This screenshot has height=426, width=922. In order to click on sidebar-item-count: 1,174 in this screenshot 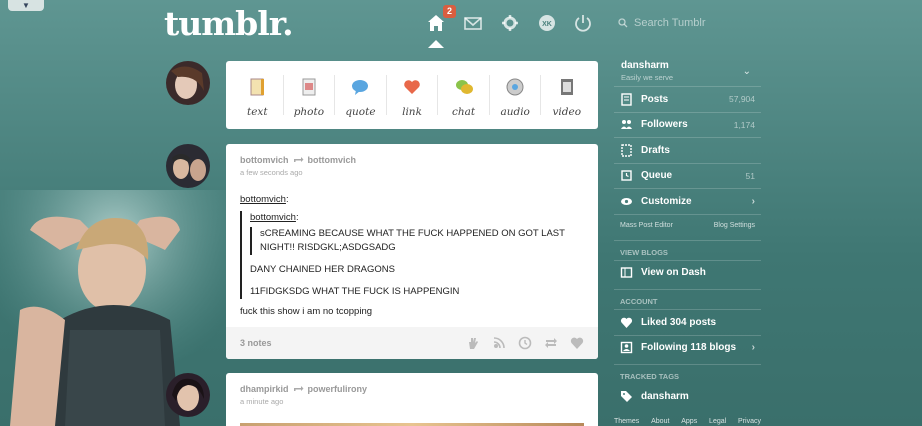, I will do `click(744, 124)`.